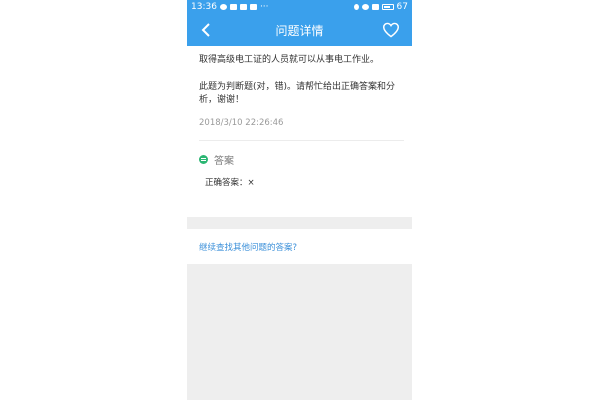 The width and height of the screenshot is (600, 400). I want to click on status-bar: 13:36 ··· 67, so click(299, 7).